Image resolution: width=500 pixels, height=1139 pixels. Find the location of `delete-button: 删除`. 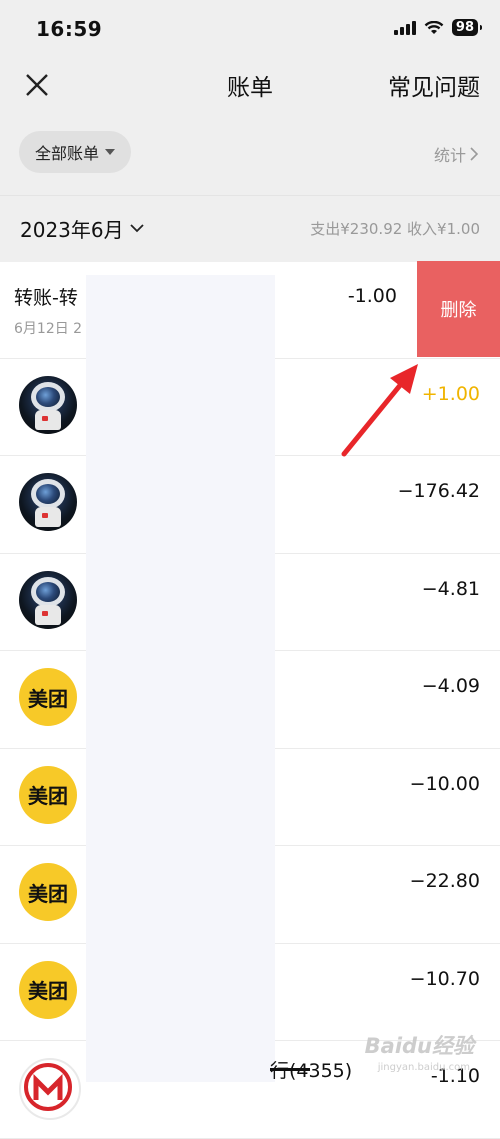

delete-button: 删除 is located at coordinates (458, 309).